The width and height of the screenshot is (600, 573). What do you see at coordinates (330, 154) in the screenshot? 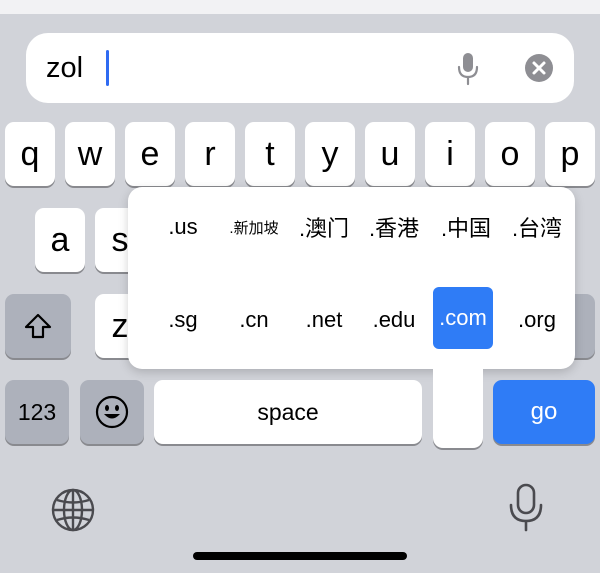
I see `key-y: y` at bounding box center [330, 154].